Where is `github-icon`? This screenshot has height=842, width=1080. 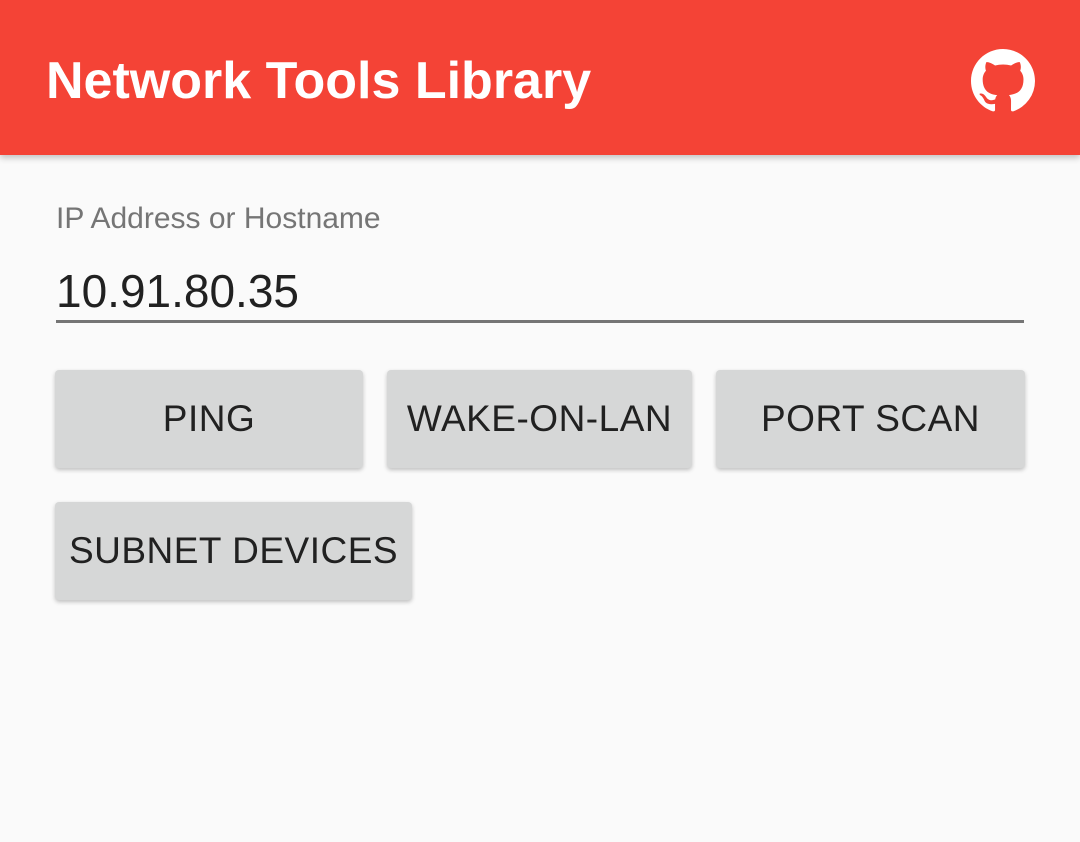 github-icon is located at coordinates (1003, 80).